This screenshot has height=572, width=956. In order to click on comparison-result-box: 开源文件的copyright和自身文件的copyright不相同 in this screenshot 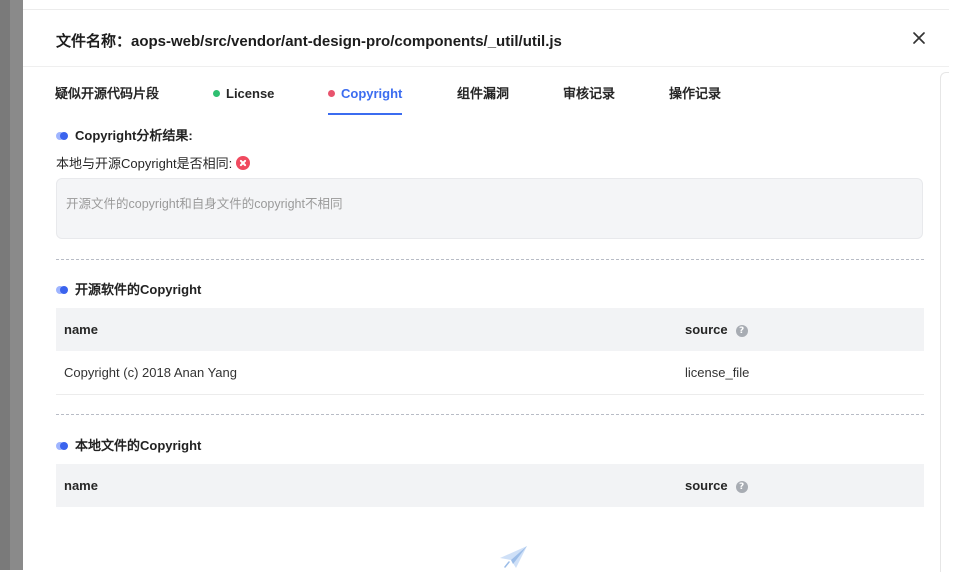, I will do `click(489, 208)`.